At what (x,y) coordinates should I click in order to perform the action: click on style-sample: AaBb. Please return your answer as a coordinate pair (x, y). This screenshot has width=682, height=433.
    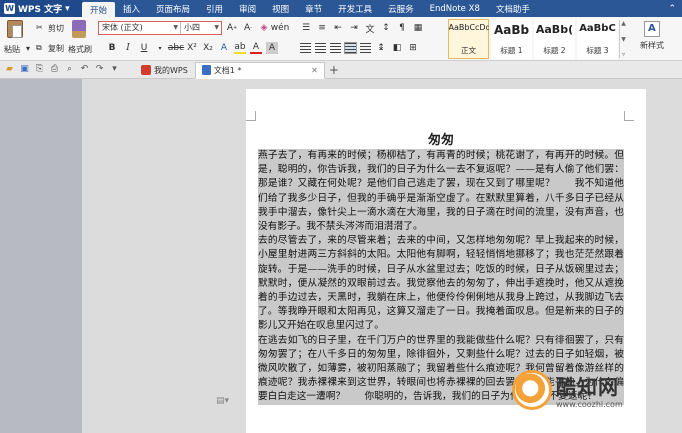
    Looking at the image, I should click on (511, 30).